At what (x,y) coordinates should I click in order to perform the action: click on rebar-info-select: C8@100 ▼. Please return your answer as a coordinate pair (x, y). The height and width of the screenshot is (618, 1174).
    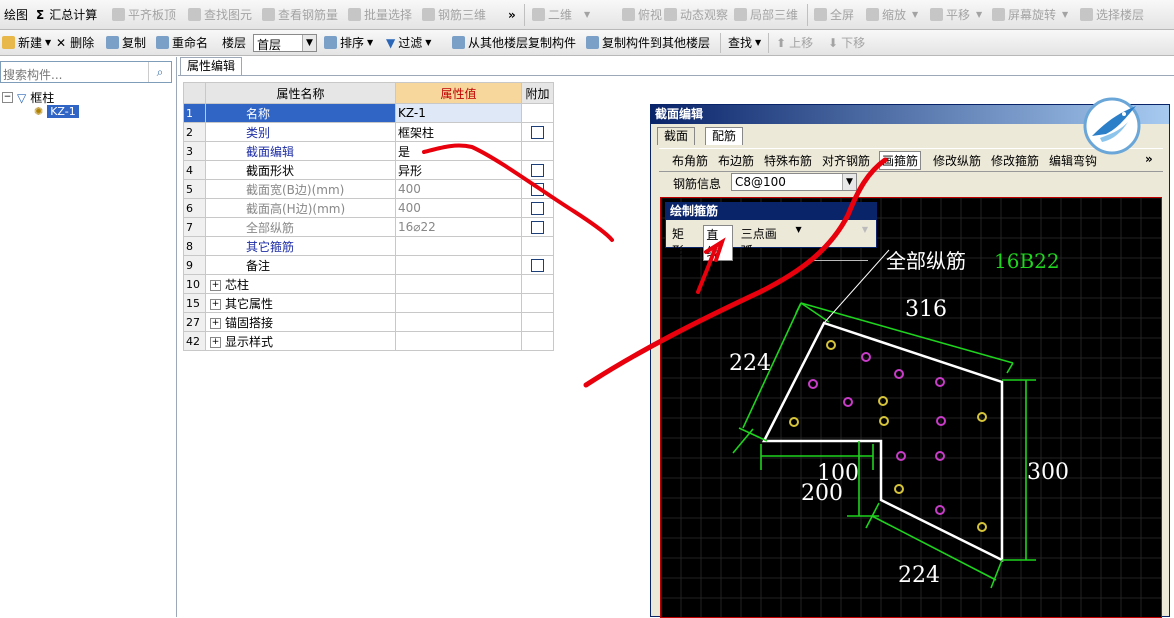
    Looking at the image, I should click on (794, 182).